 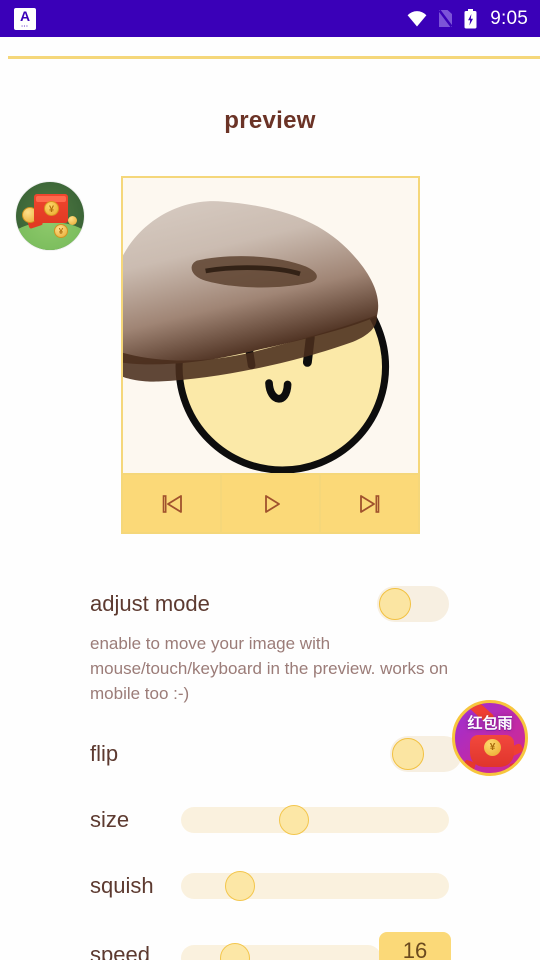 What do you see at coordinates (150, 603) in the screenshot?
I see `adjust-mode-label: adjust mode` at bounding box center [150, 603].